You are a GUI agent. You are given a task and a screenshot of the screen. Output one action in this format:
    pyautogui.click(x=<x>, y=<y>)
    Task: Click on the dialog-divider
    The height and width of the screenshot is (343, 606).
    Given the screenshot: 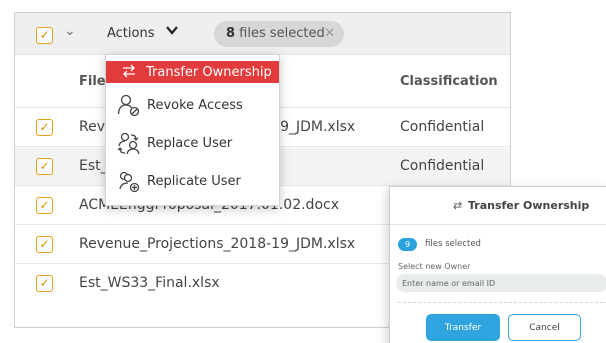 What is the action you would take?
    pyautogui.click(x=502, y=302)
    